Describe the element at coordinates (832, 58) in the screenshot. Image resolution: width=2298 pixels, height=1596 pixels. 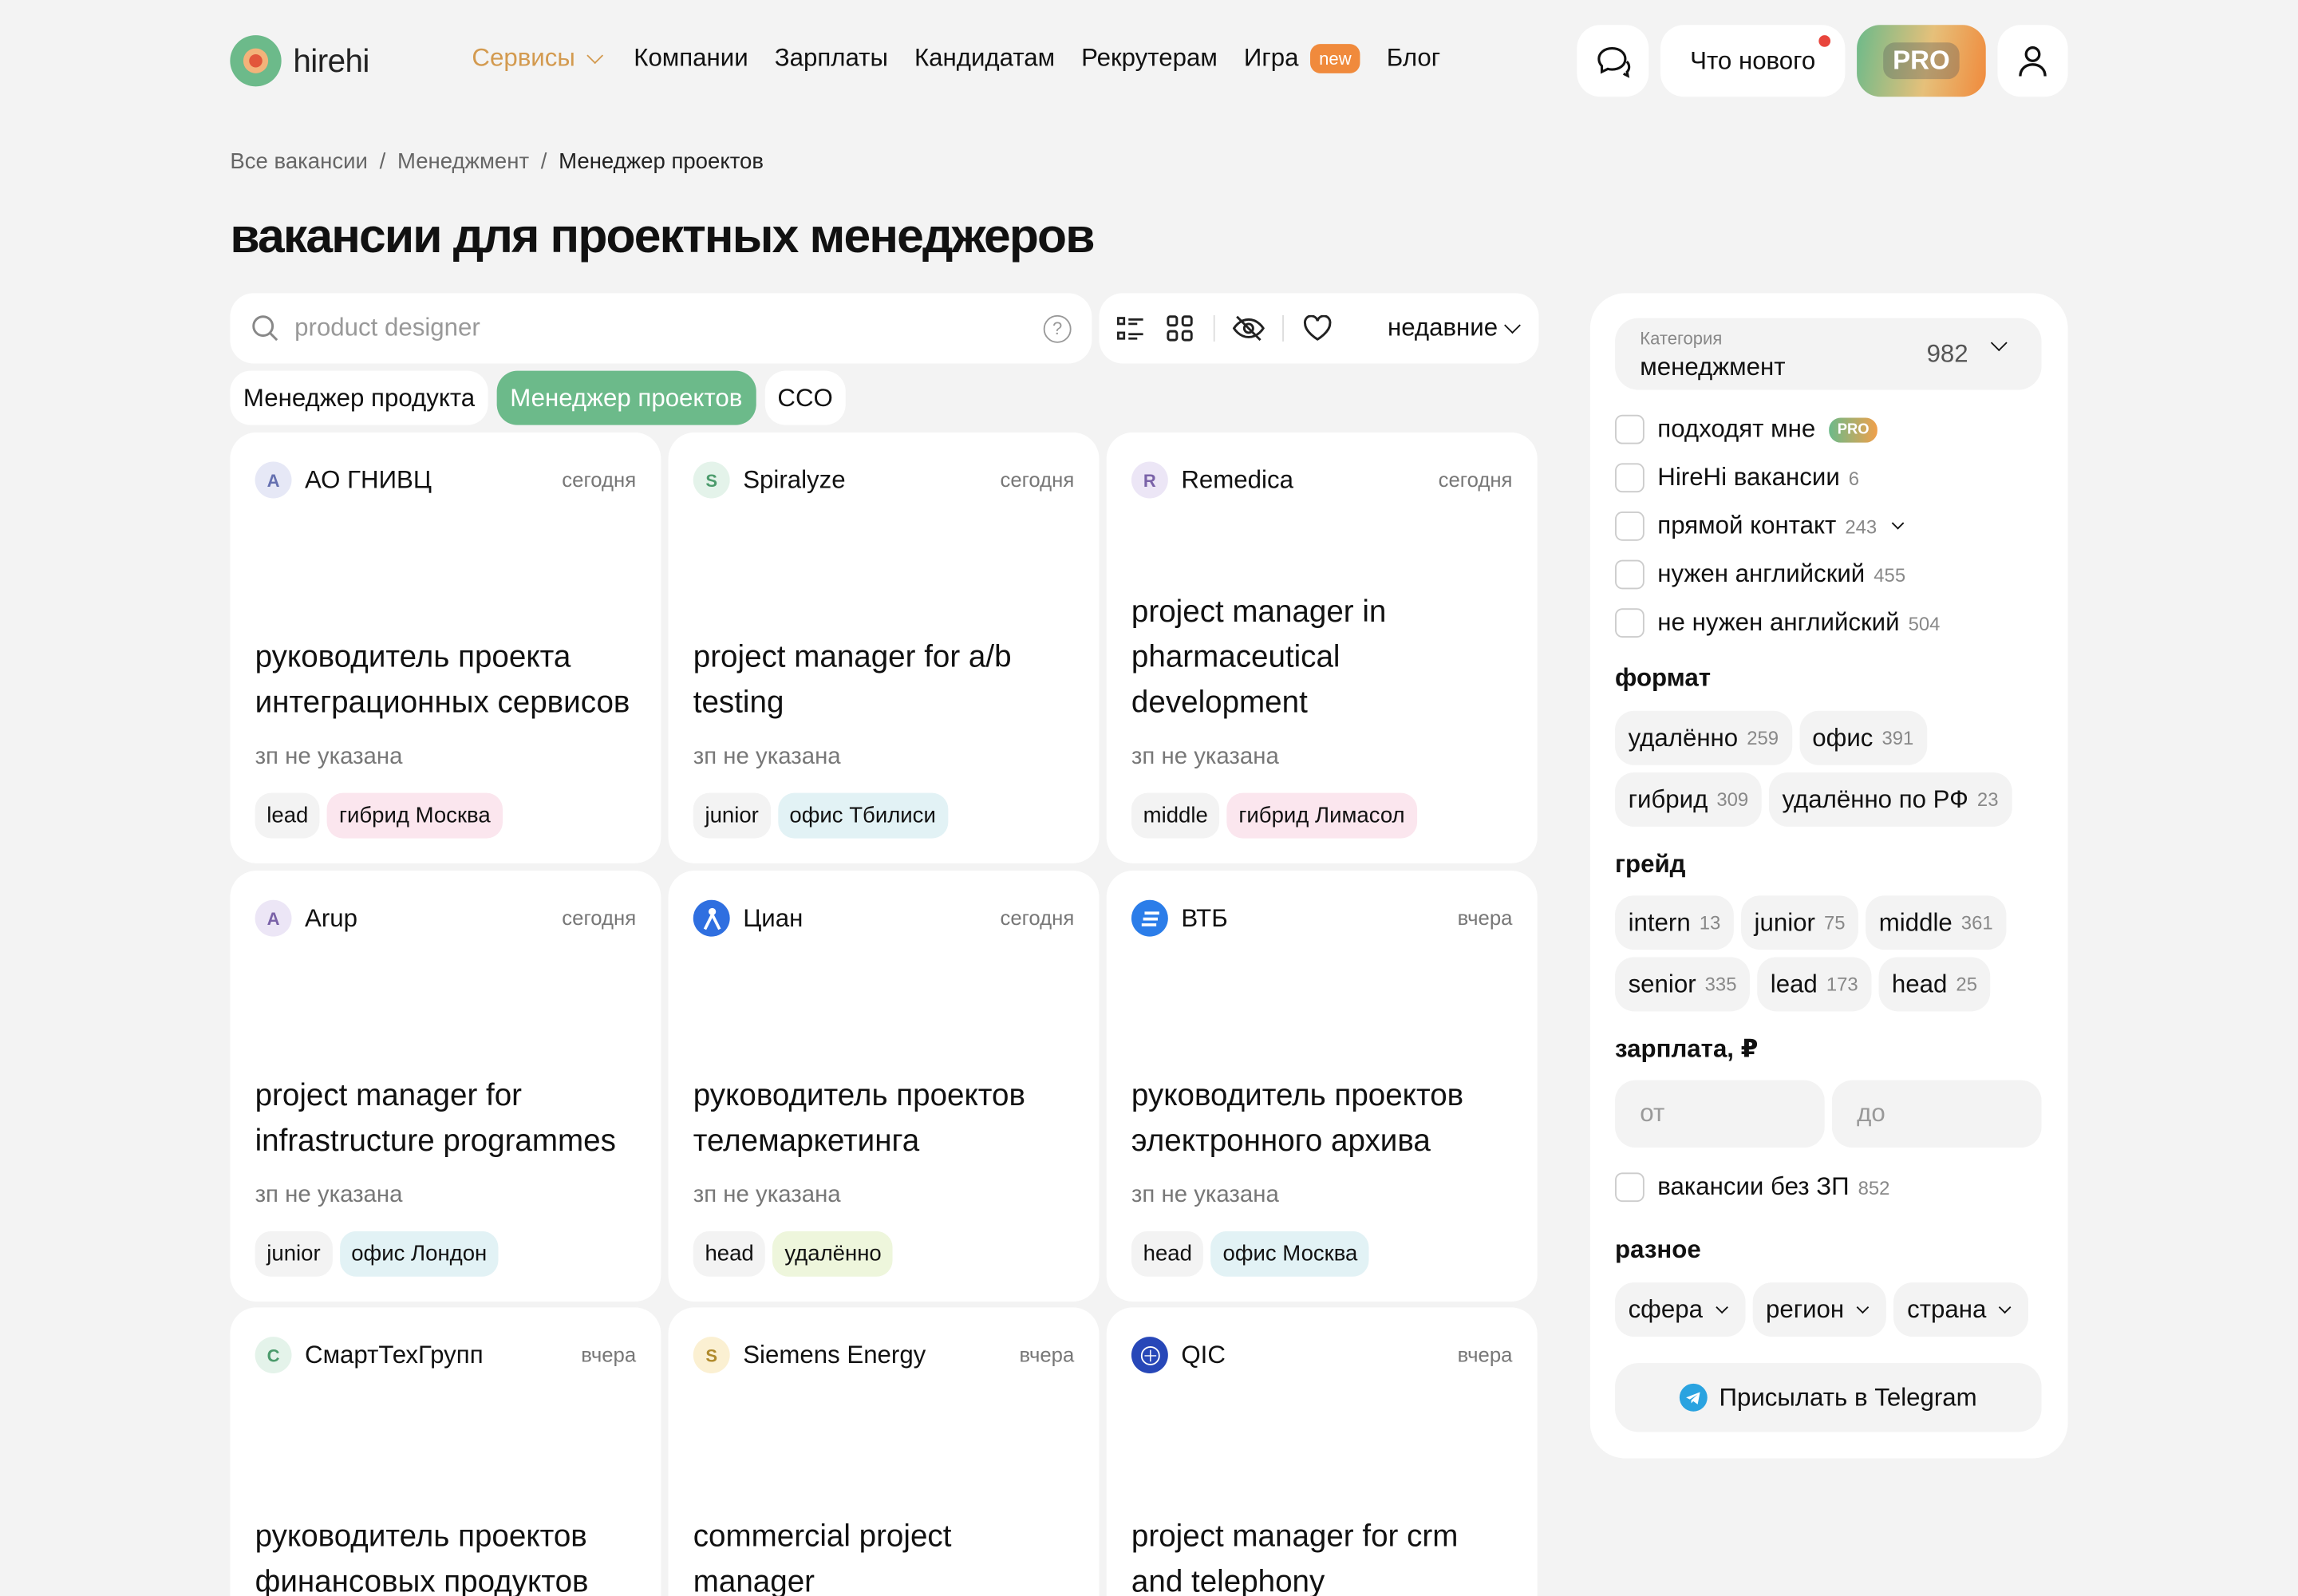
I see `nav-salaries: Зарплаты` at that location.